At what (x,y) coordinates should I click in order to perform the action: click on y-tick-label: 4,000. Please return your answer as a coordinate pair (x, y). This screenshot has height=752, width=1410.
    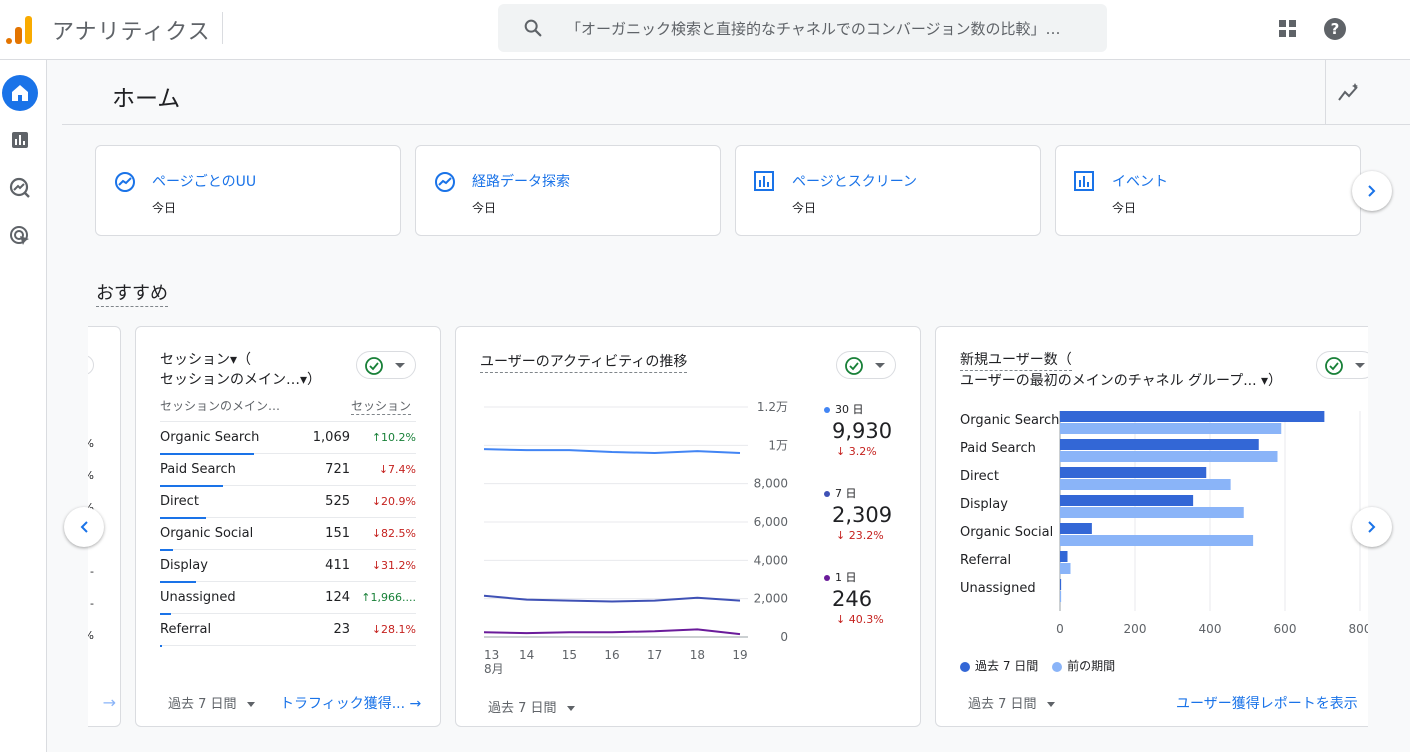
    Looking at the image, I should click on (771, 560).